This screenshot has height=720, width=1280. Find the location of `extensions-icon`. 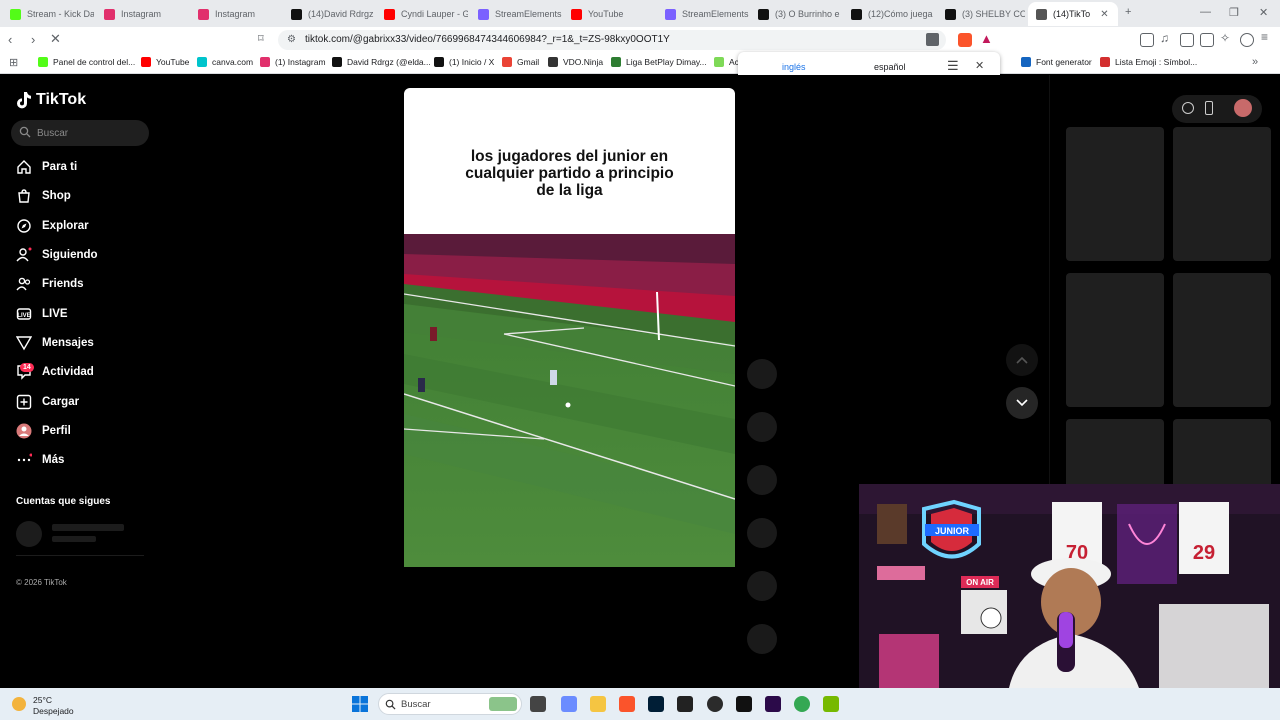

extensions-icon is located at coordinates (1147, 40).